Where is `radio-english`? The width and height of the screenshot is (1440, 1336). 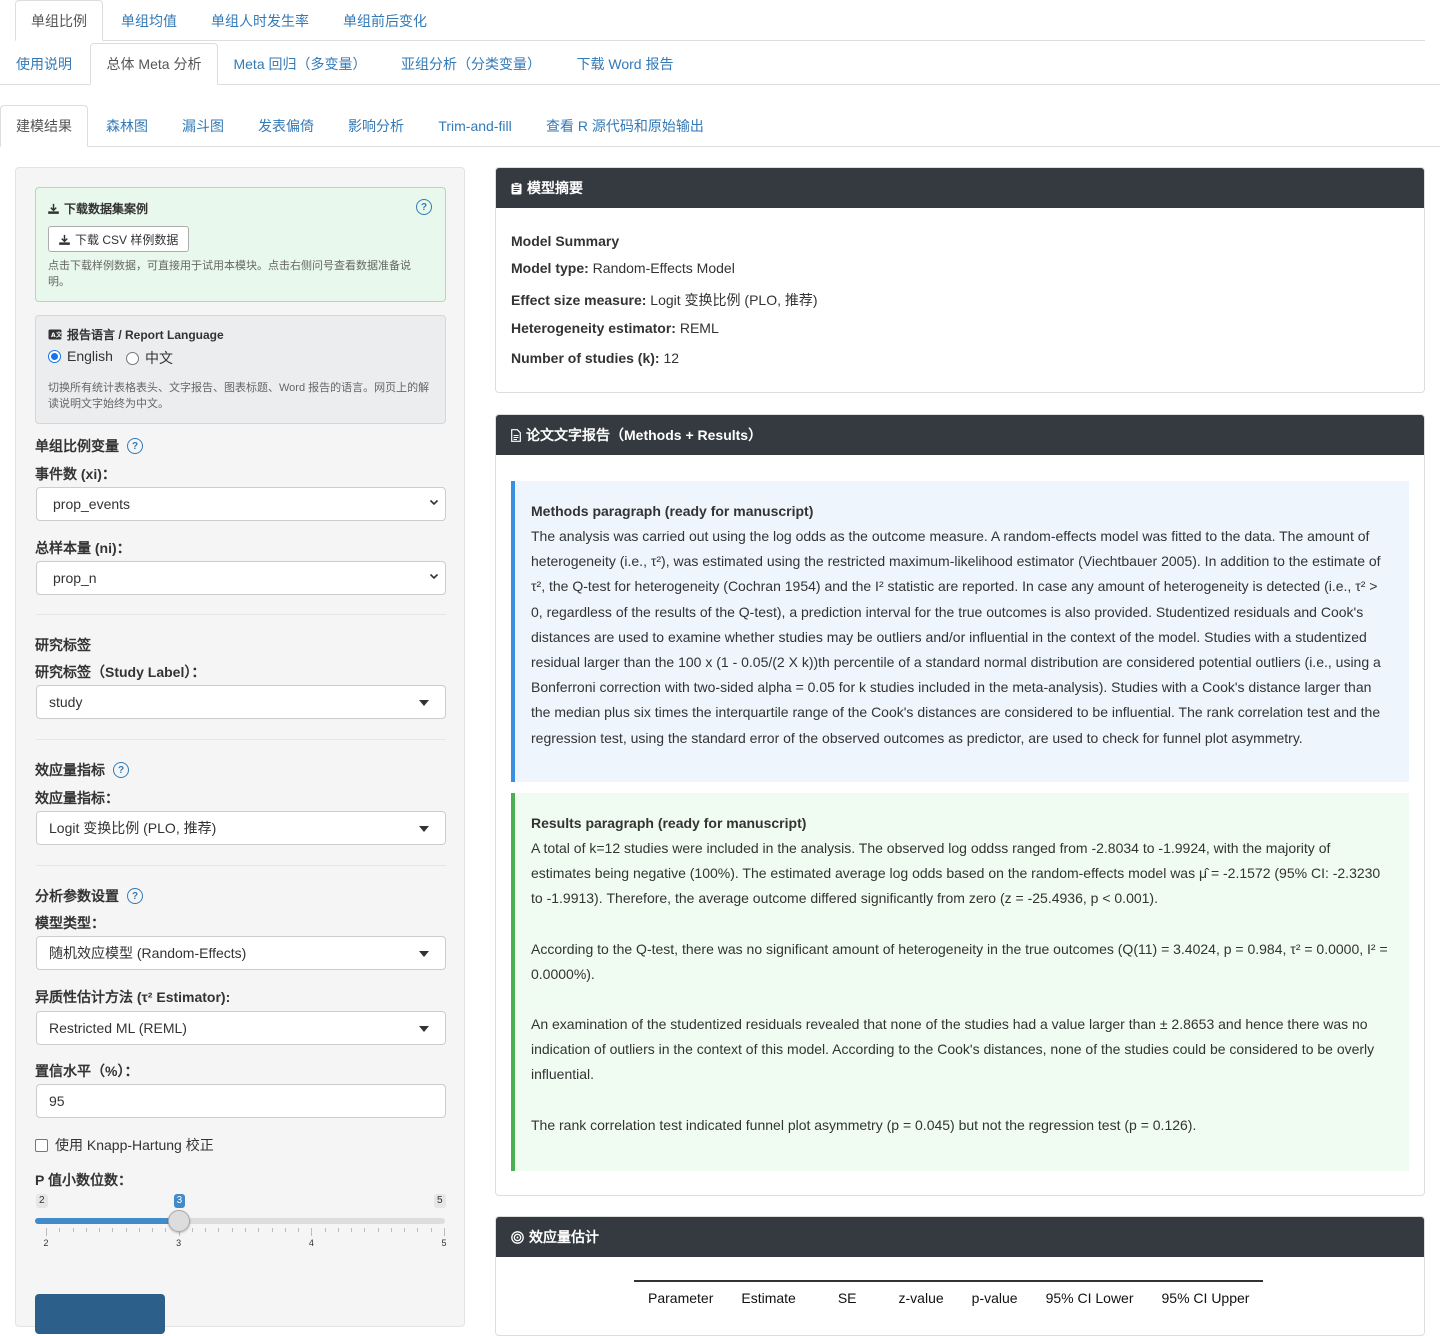 radio-english is located at coordinates (54, 356).